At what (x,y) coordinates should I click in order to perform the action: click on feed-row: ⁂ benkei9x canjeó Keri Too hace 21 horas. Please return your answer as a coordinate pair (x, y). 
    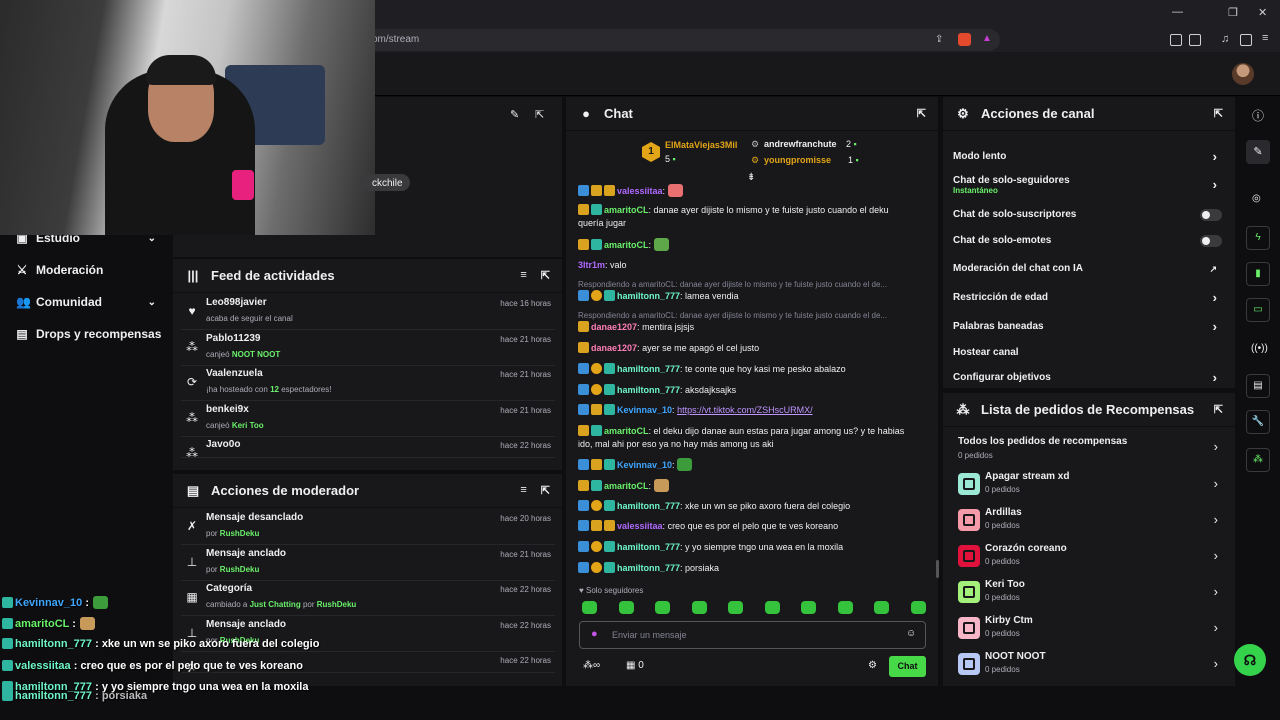
    Looking at the image, I should click on (368, 419).